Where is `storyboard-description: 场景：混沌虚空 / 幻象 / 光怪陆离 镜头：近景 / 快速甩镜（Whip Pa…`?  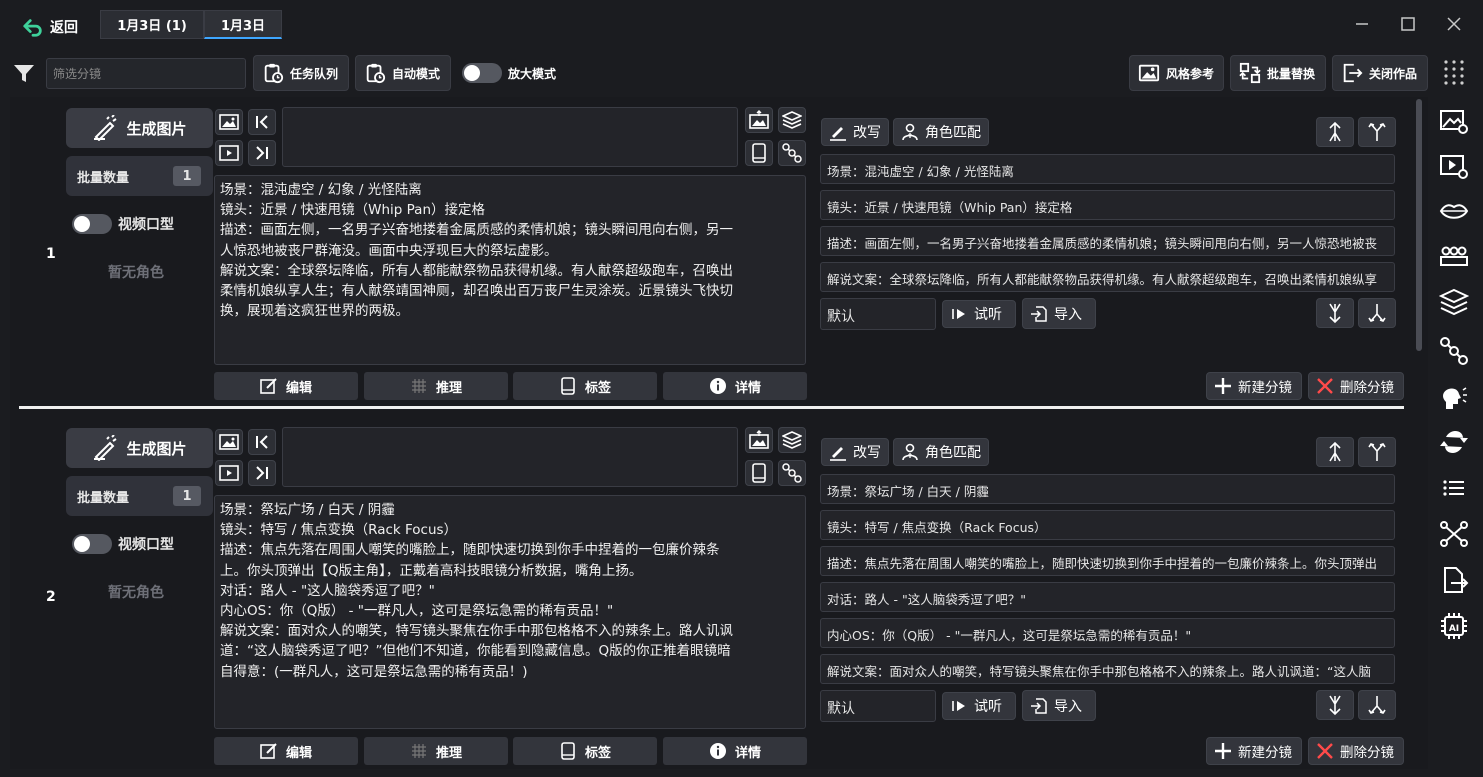
storyboard-description: 场景：混沌虚空 / 幻象 / 光怪陆离 镜头：近景 / 快速甩镜（Whip Pa… is located at coordinates (510, 270).